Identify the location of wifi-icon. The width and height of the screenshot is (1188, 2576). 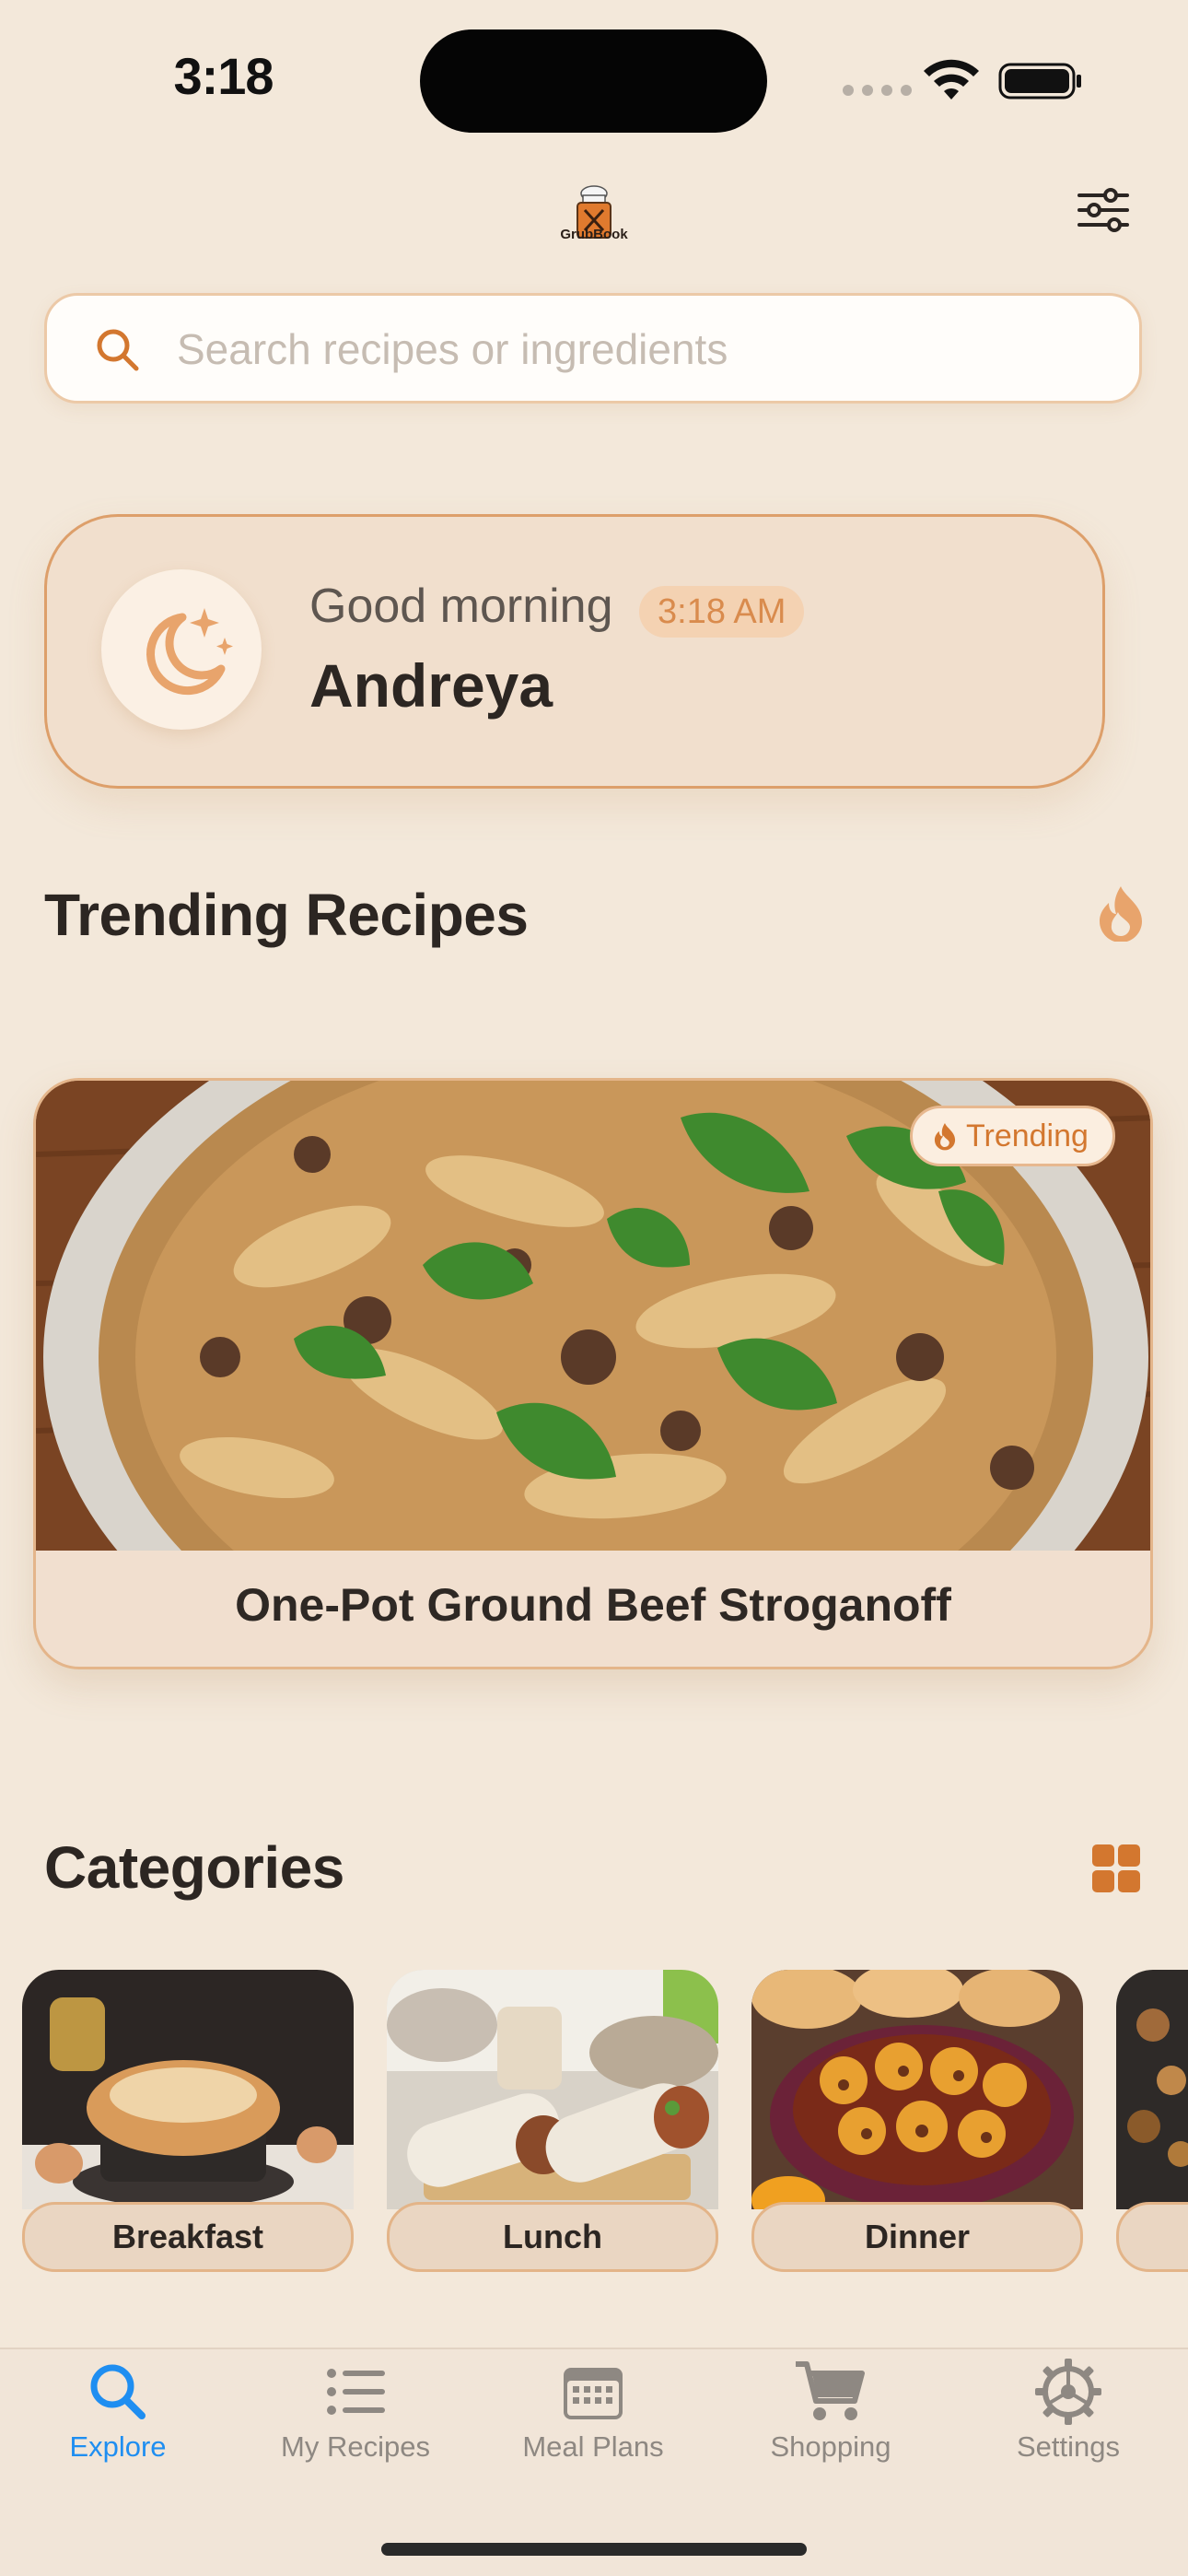
(951, 79).